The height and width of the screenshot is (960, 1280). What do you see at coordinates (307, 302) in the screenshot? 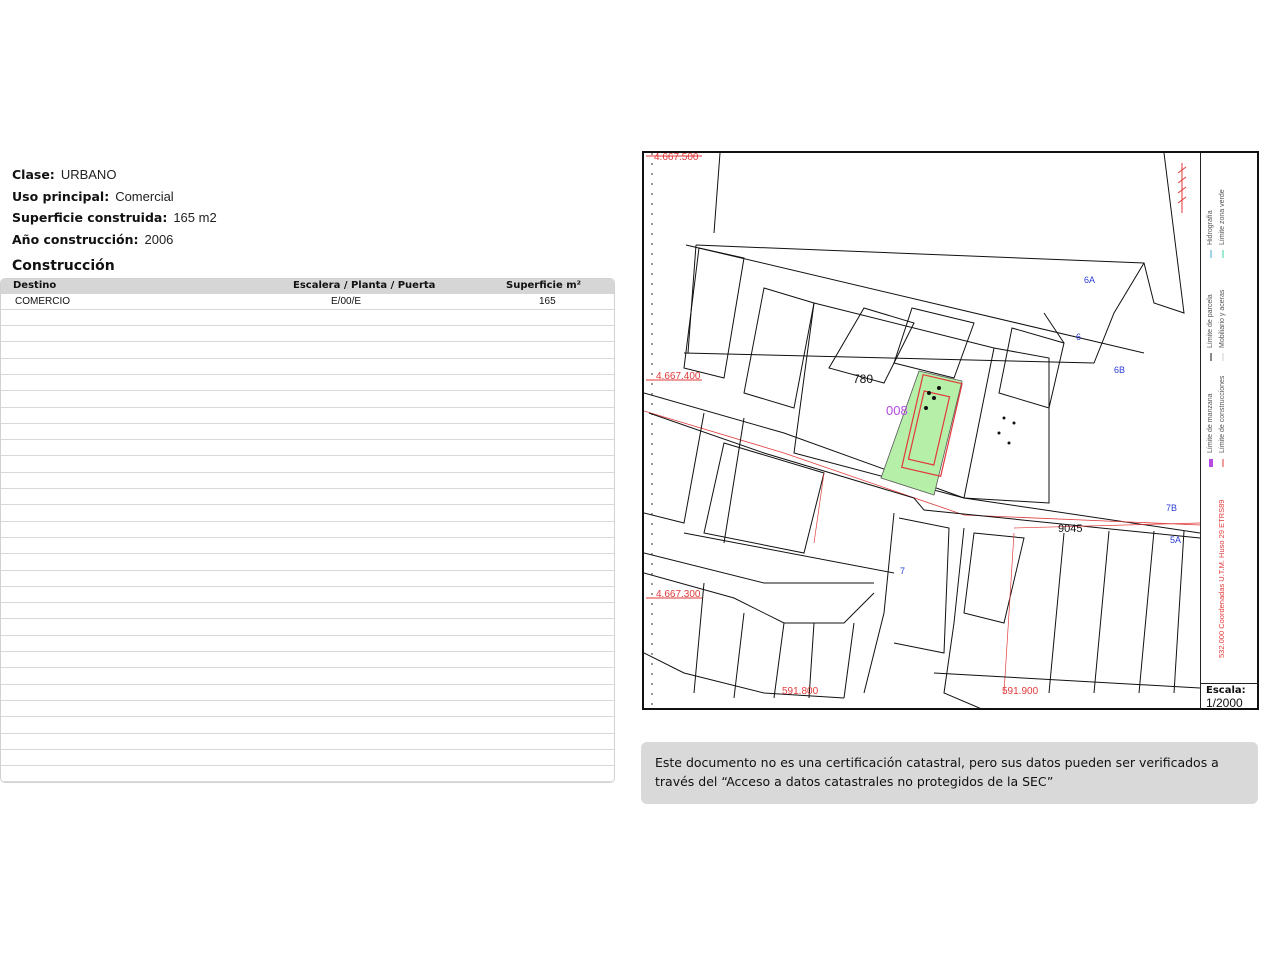
I see `table-row: COMERCIO E/00/E 165` at bounding box center [307, 302].